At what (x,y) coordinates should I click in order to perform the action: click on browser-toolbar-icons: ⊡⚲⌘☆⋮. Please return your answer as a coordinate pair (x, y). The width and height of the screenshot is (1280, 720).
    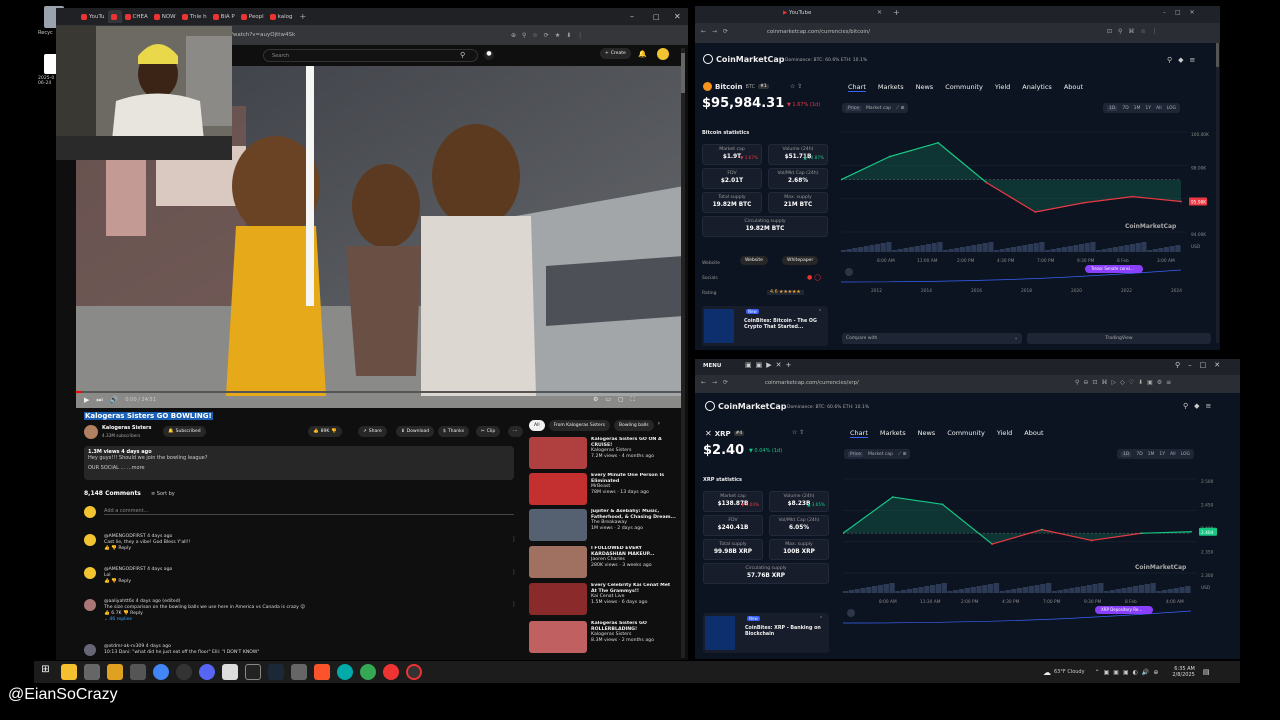
    Looking at the image, I should click on (1135, 31).